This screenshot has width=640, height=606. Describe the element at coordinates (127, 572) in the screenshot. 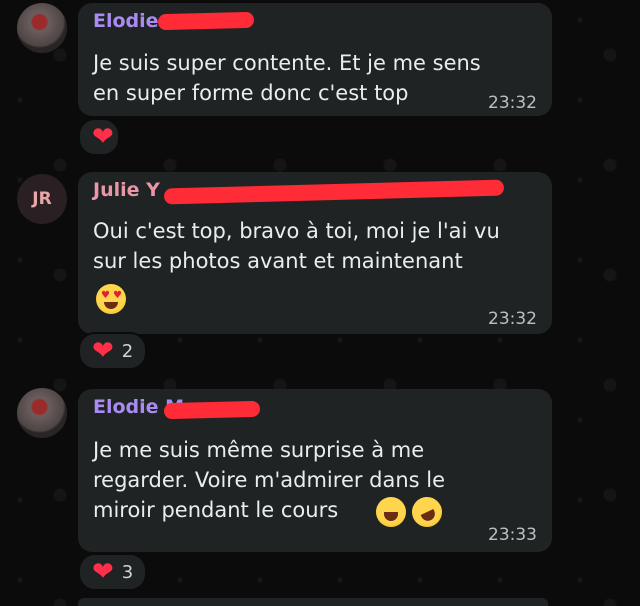

I see `reaction-count: 3` at that location.